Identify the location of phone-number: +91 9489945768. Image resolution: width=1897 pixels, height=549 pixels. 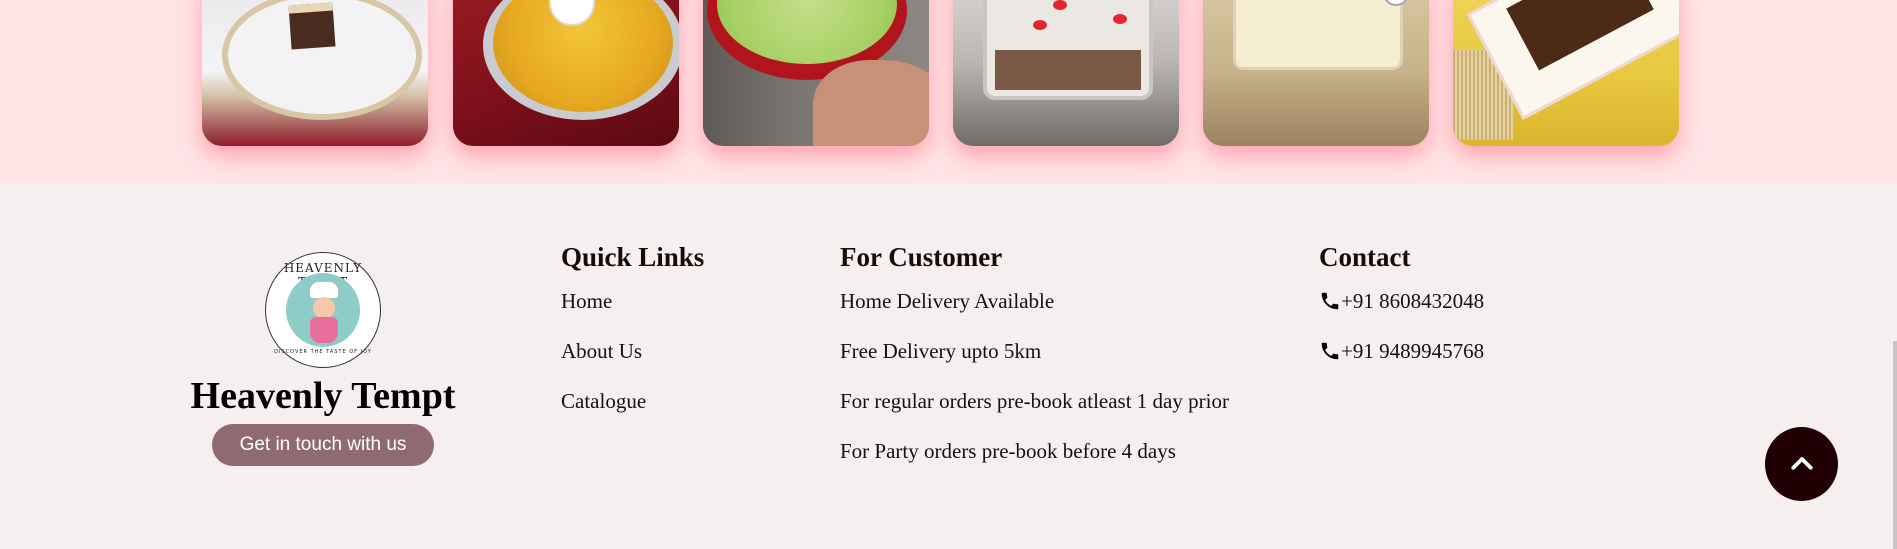
(1413, 351).